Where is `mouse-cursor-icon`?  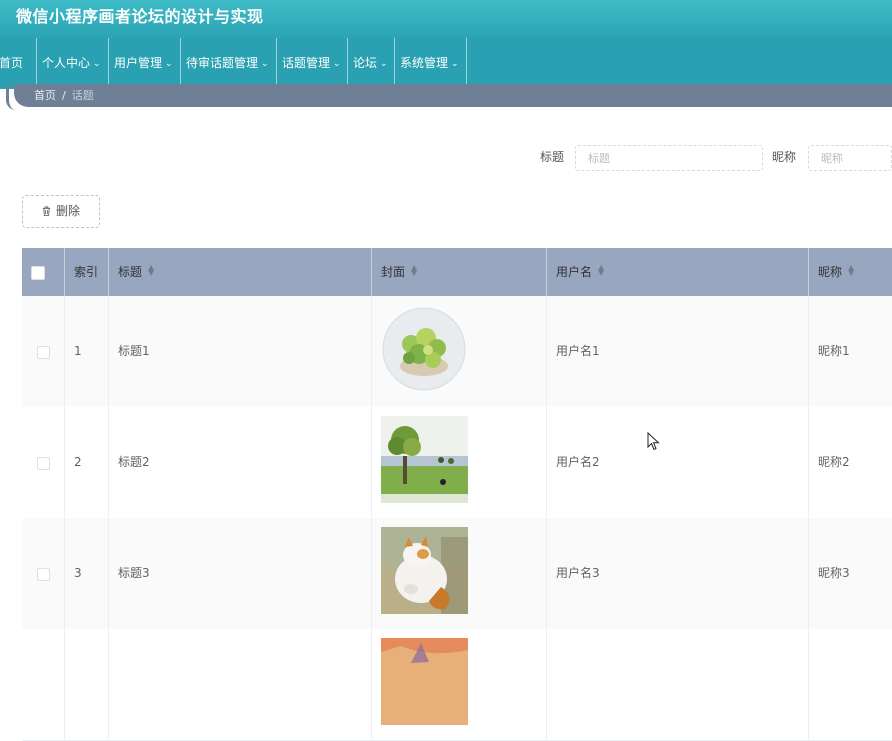 mouse-cursor-icon is located at coordinates (653, 441).